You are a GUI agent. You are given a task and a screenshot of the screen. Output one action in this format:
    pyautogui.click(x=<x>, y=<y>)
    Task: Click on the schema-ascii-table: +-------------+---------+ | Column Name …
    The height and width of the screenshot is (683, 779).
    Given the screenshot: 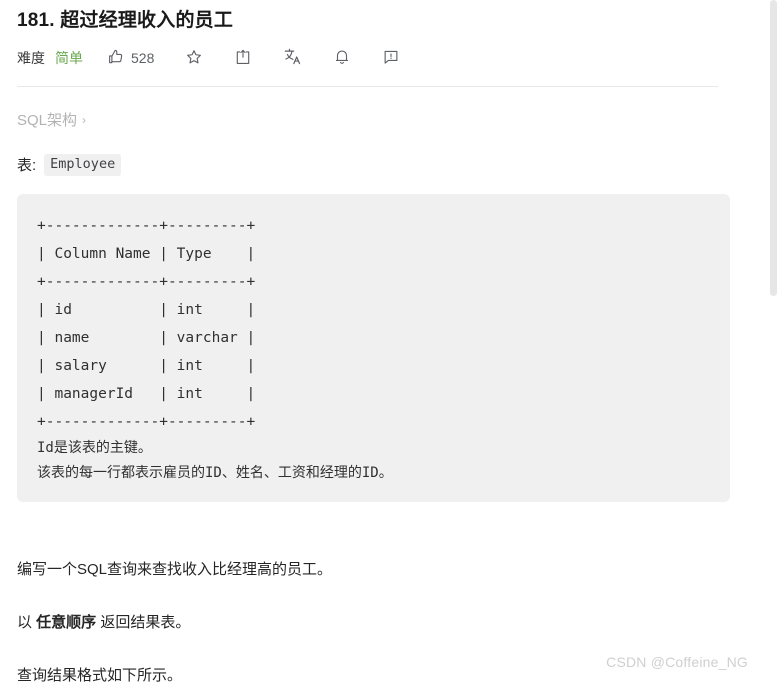 What is the action you would take?
    pyautogui.click(x=146, y=323)
    